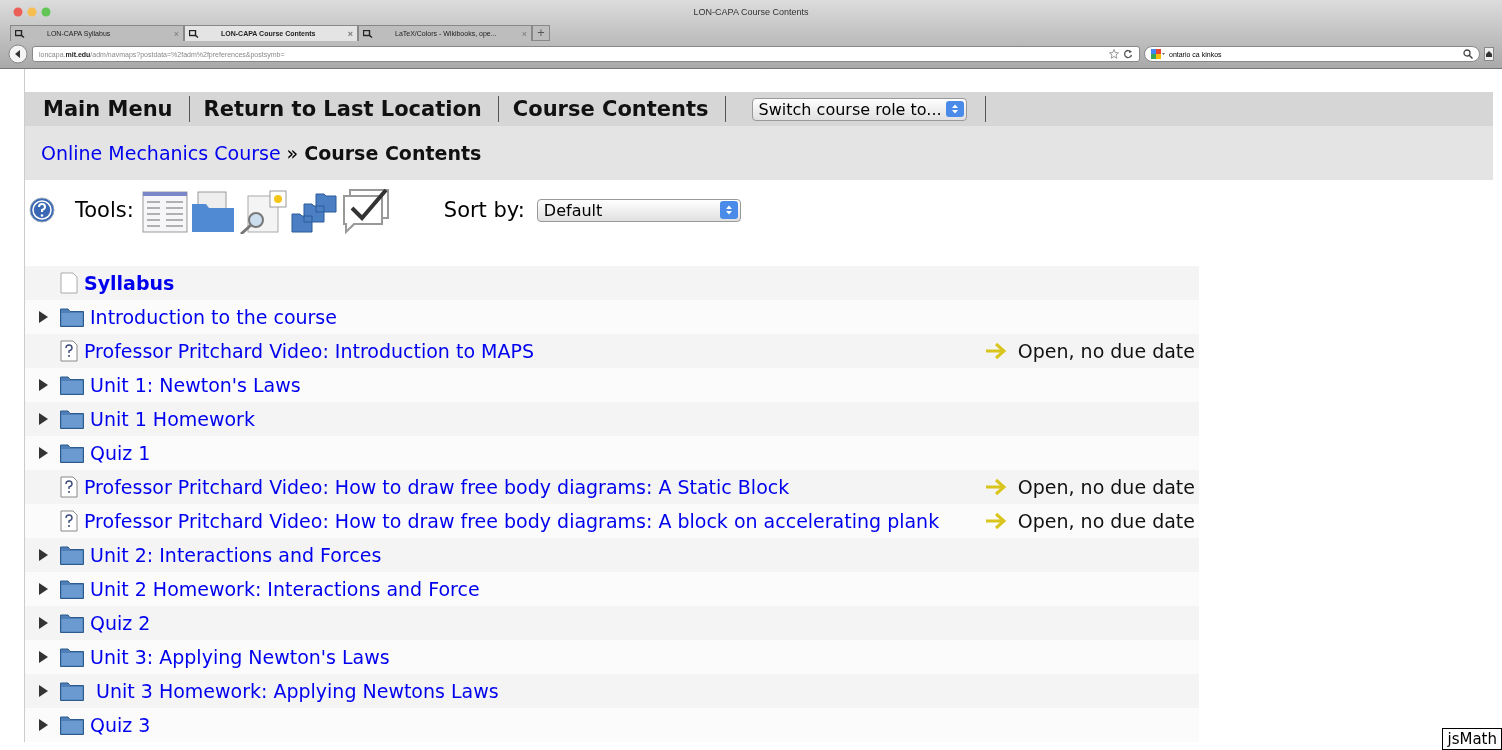  I want to click on menu-link: Return to Last Location, so click(344, 109).